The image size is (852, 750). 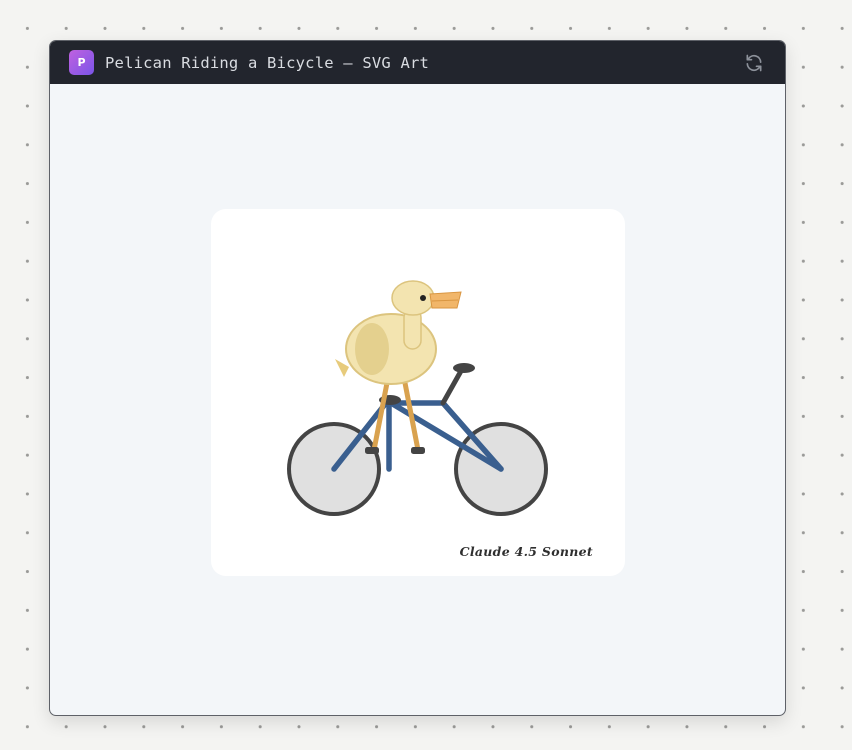 What do you see at coordinates (452, 387) in the screenshot?
I see `handlebar-stem` at bounding box center [452, 387].